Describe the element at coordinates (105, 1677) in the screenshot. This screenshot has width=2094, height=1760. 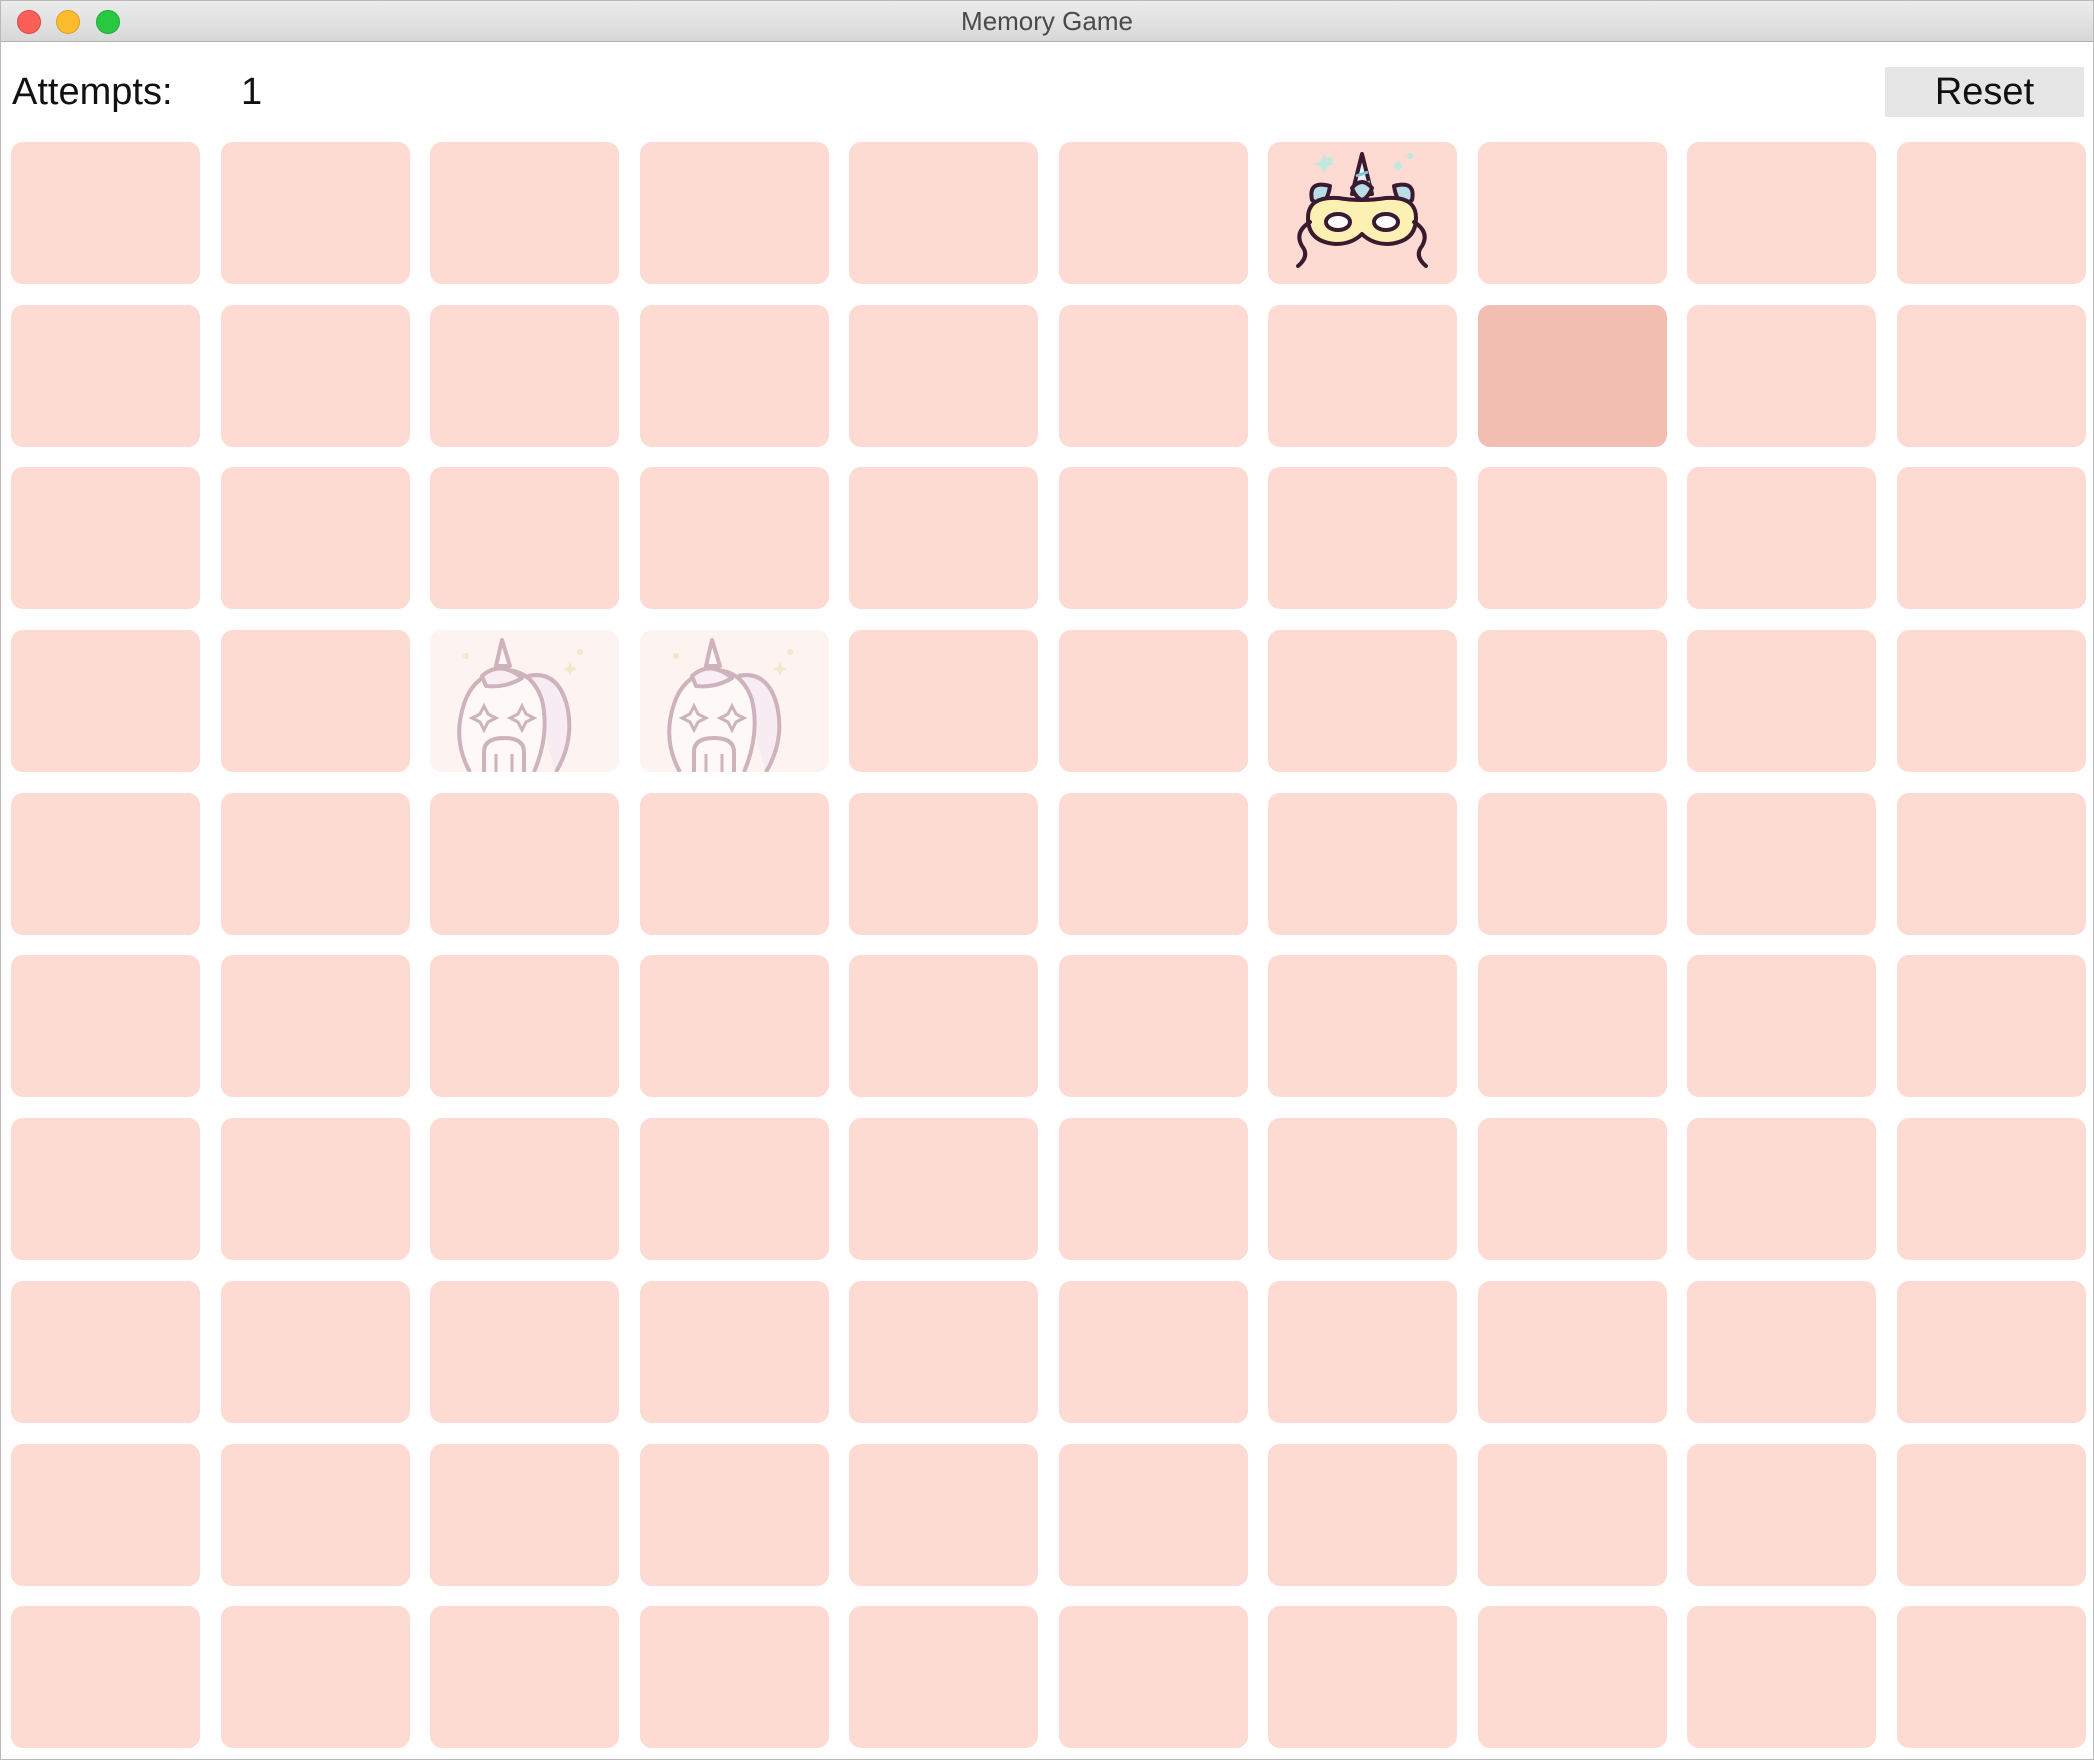
I see `card-r10-c1` at that location.